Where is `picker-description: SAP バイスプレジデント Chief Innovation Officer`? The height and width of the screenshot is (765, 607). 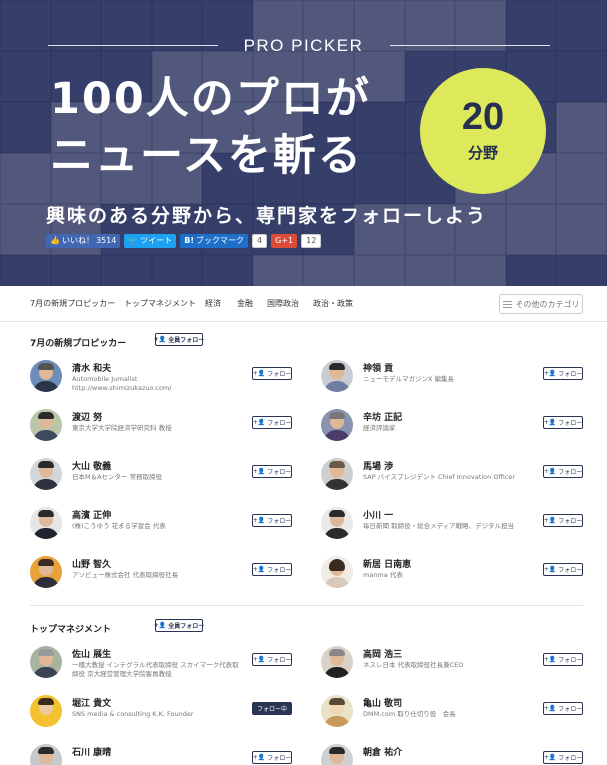 picker-description: SAP バイスプレジデント Chief Innovation Officer is located at coordinates (439, 477).